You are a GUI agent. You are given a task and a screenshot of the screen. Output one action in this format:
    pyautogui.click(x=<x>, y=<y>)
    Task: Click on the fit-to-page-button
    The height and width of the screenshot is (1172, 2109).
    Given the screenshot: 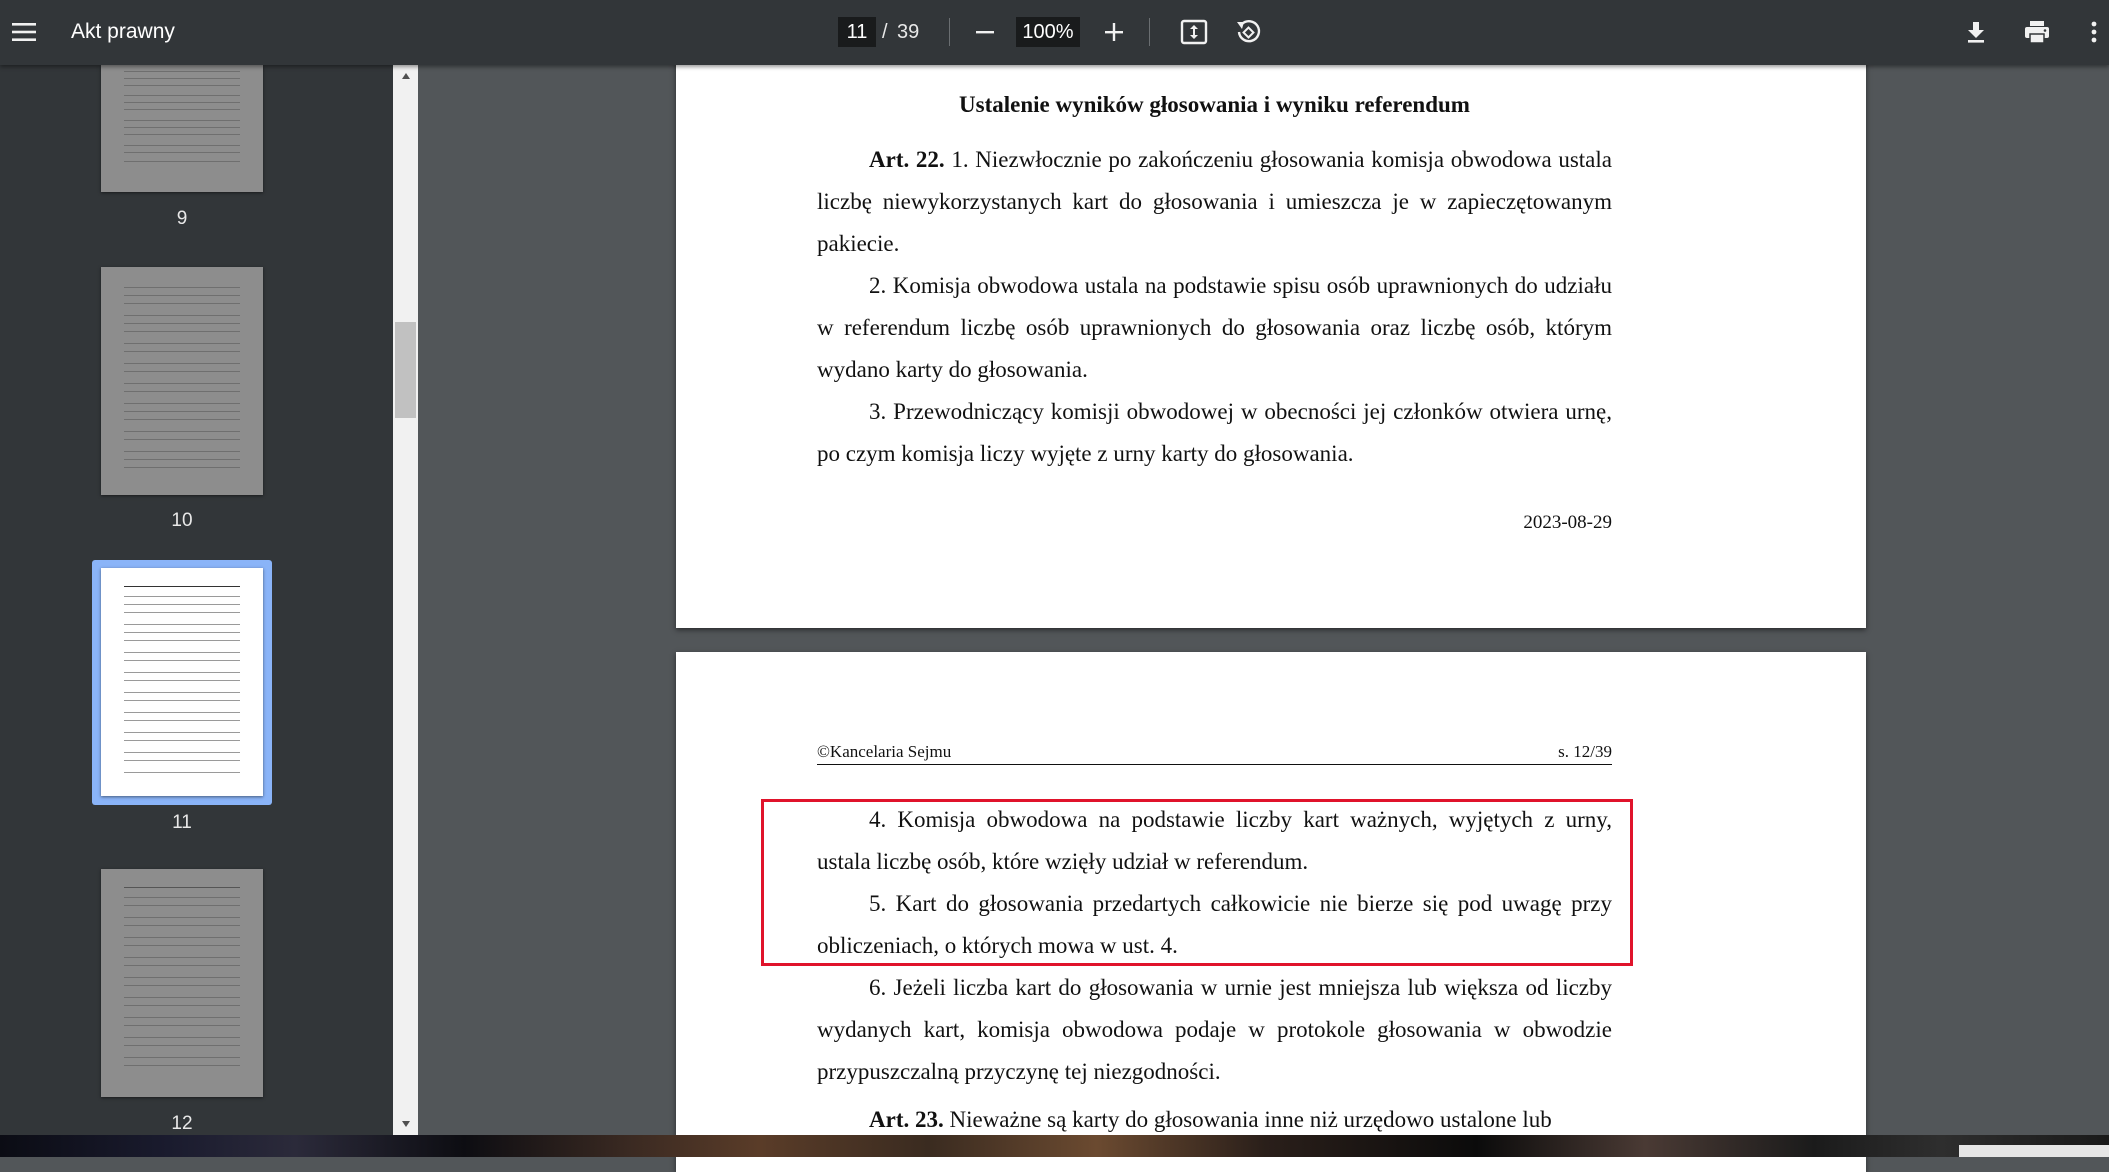 What is the action you would take?
    pyautogui.click(x=1194, y=32)
    